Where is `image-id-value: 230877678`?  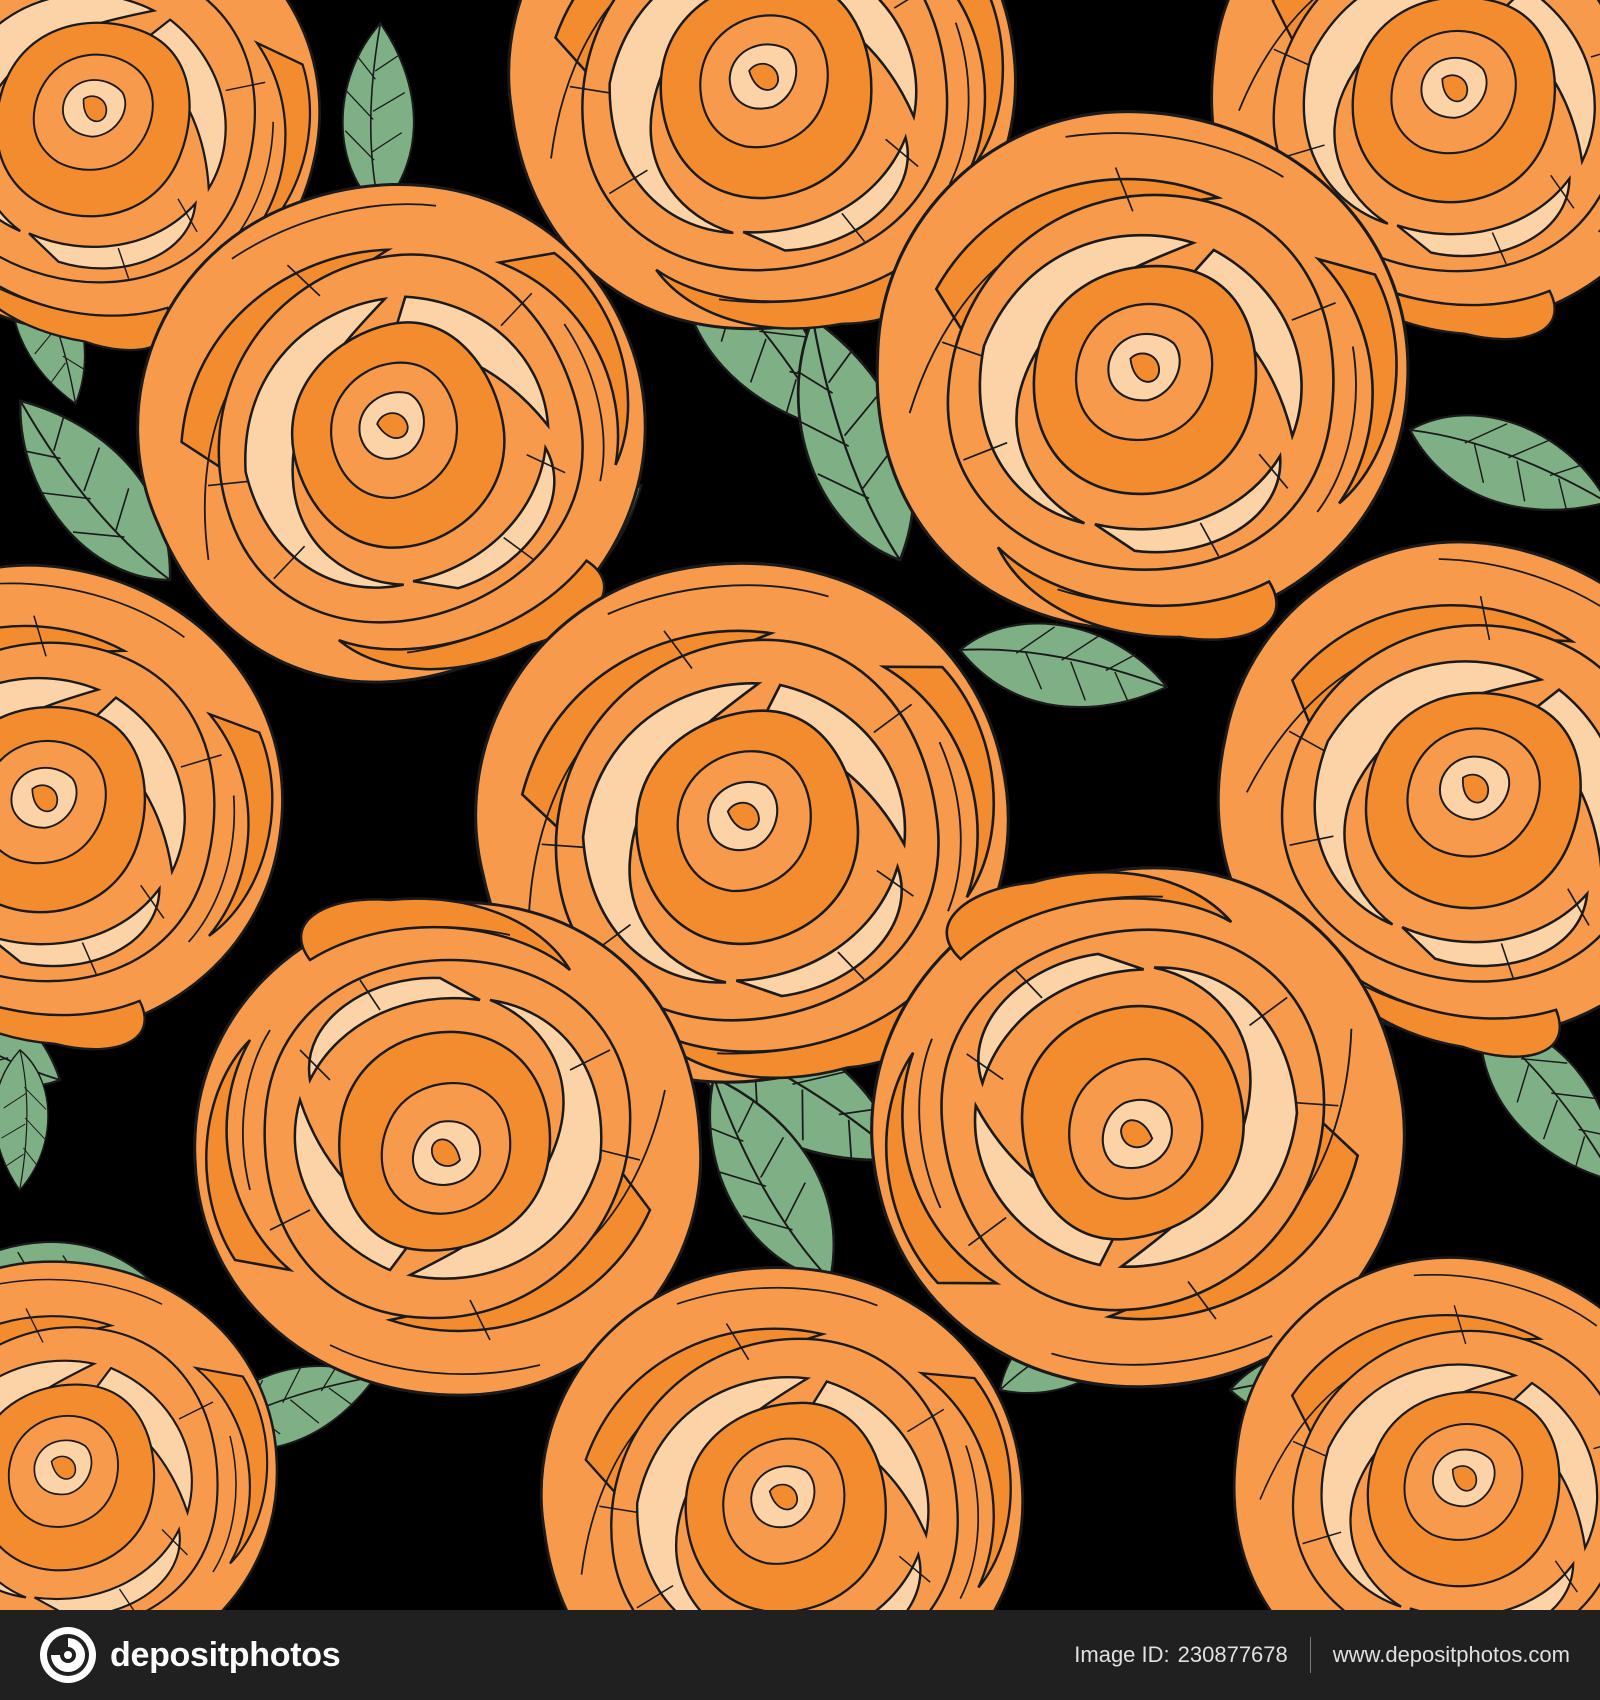
image-id-value: 230877678 is located at coordinates (1232, 1654).